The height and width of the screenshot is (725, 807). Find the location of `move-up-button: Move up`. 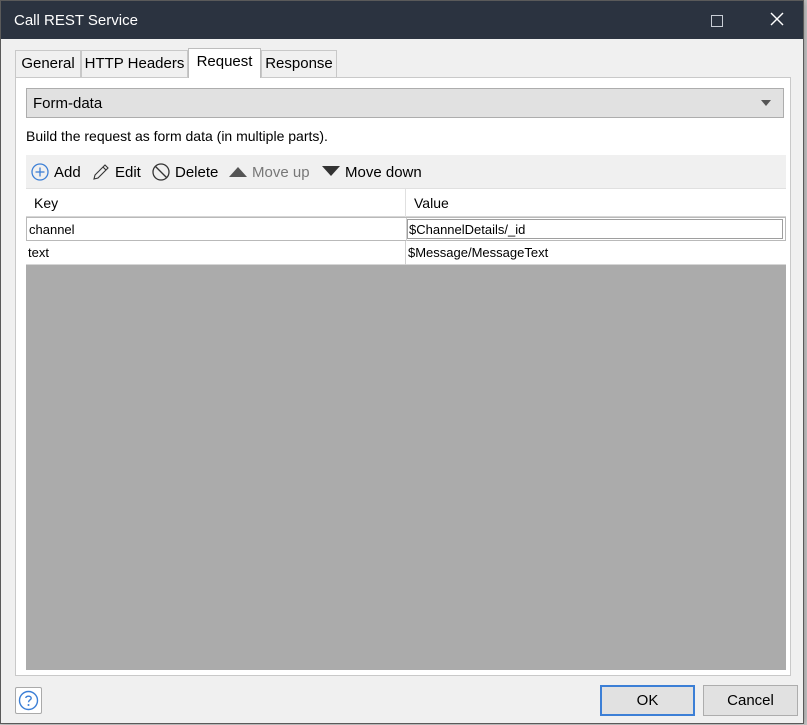

move-up-button: Move up is located at coordinates (269, 172).